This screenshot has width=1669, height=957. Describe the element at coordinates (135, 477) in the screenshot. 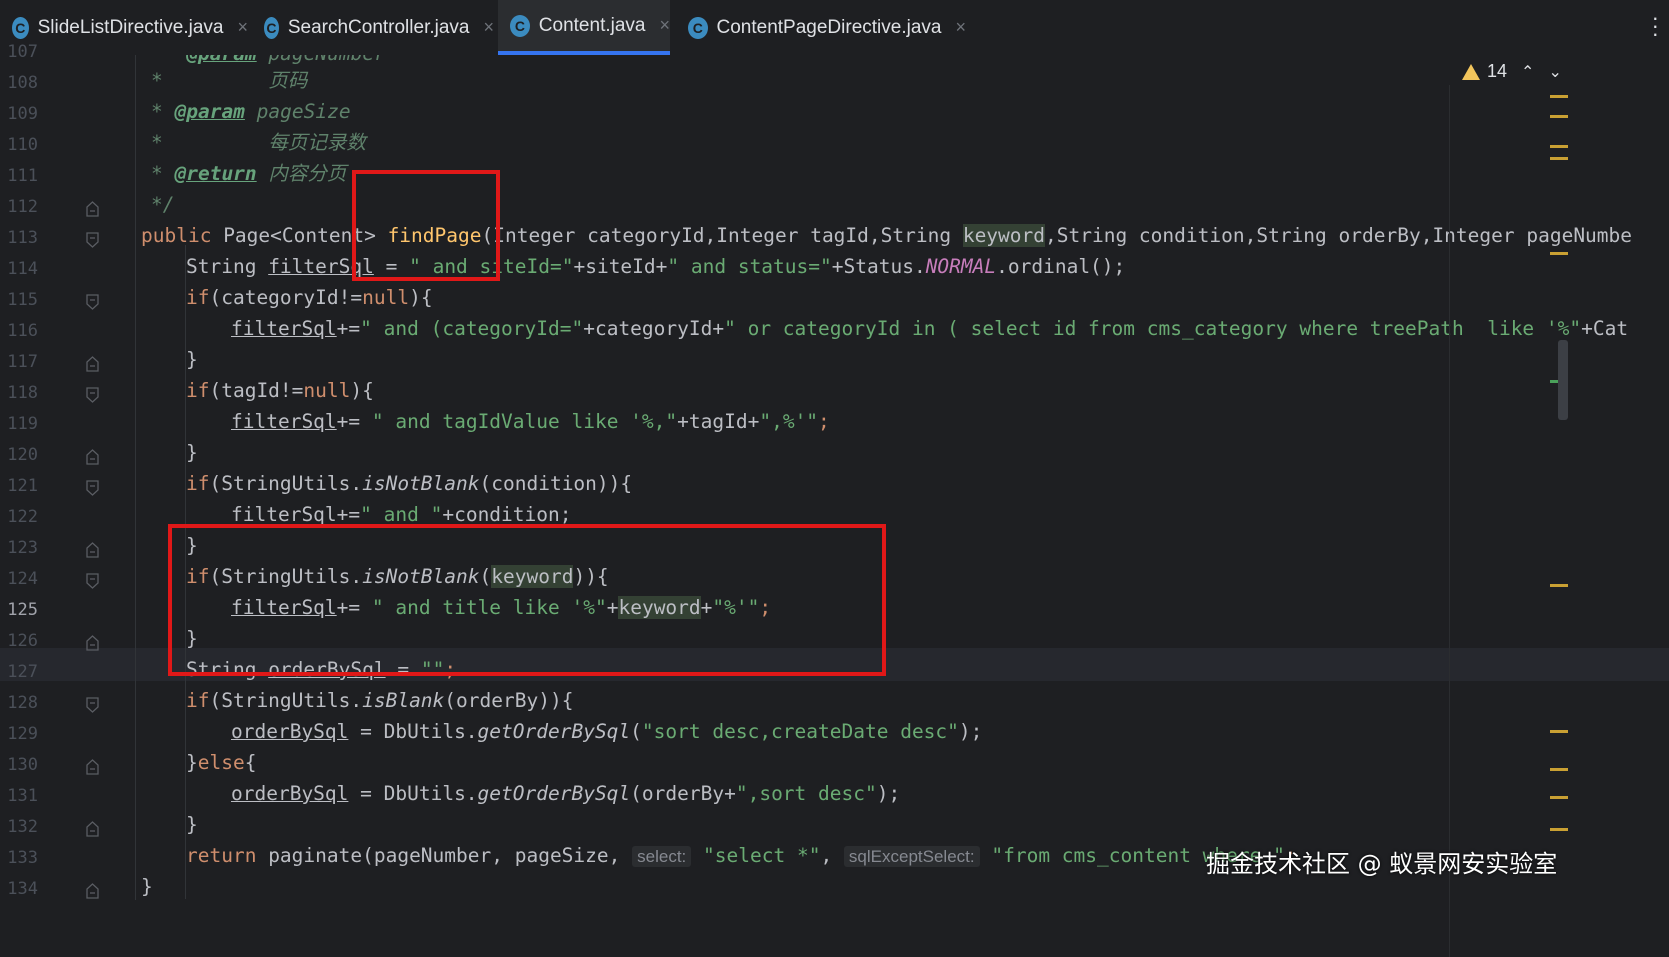

I see `indent-guide` at that location.